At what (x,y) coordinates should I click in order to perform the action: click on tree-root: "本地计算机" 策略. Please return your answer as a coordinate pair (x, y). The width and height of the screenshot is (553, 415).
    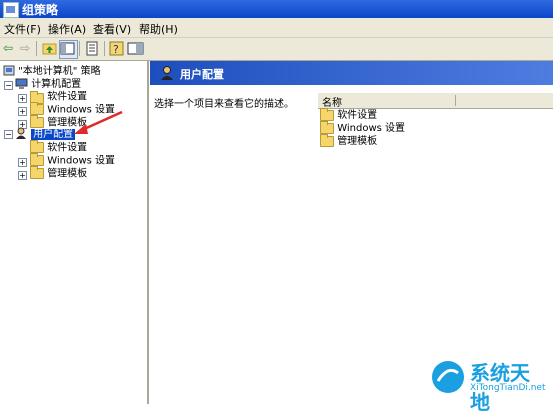
    Looking at the image, I should click on (52, 71).